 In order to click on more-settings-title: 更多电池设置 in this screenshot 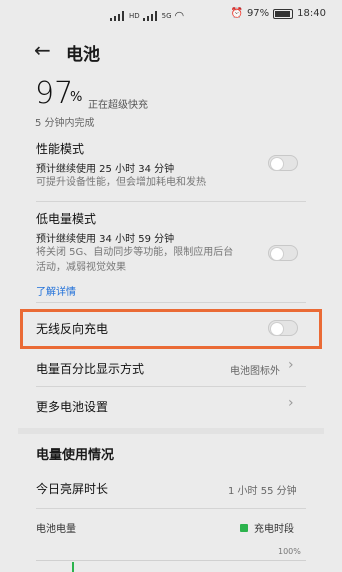, I will do `click(72, 407)`.